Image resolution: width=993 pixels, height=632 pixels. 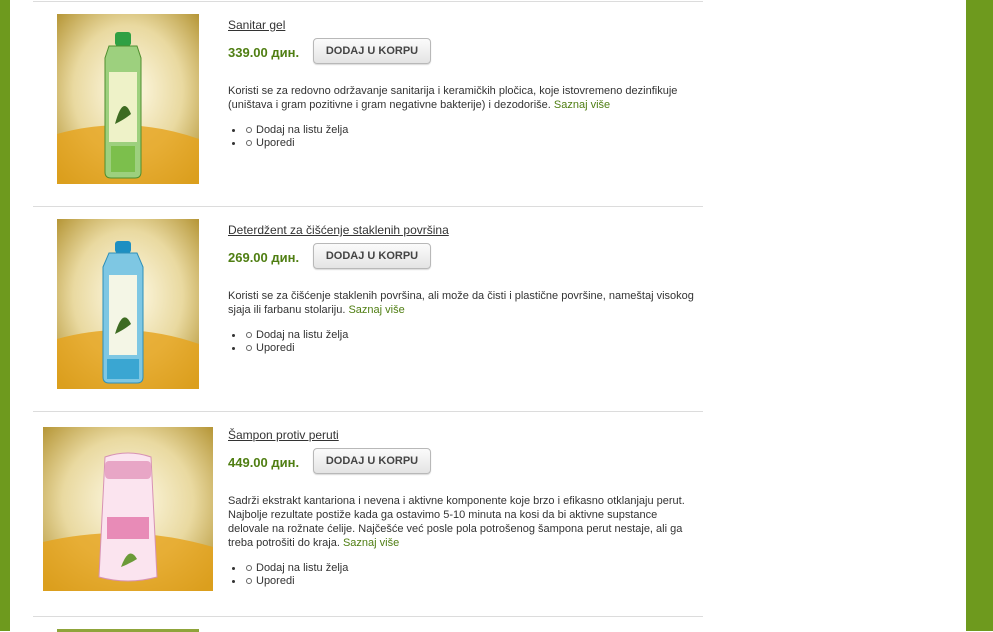 What do you see at coordinates (128, 99) in the screenshot?
I see `product-image-sanitar-gel` at bounding box center [128, 99].